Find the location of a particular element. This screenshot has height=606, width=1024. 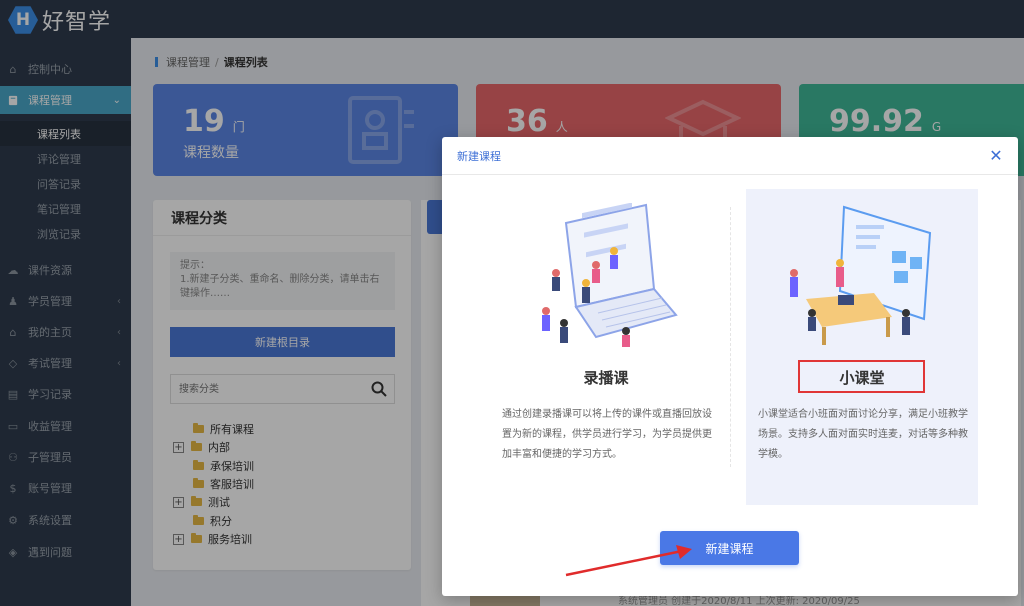

laptop-illustration-icon is located at coordinates (610, 275).